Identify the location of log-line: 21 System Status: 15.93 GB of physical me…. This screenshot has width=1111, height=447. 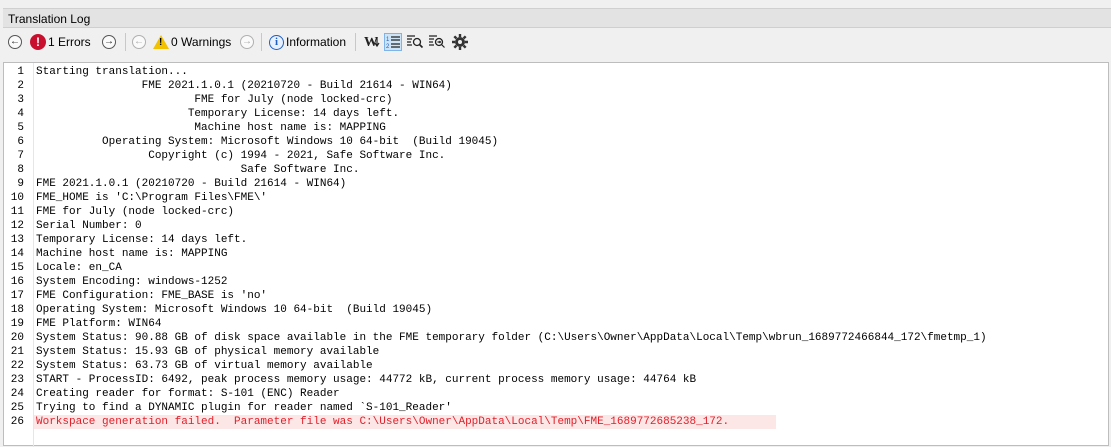
(554, 352).